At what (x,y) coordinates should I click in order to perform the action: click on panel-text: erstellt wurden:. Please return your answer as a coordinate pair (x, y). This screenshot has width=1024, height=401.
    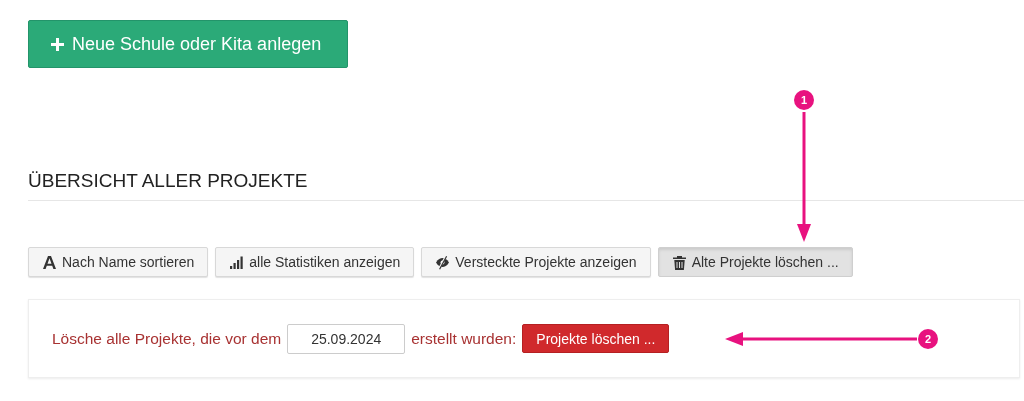
    Looking at the image, I should click on (464, 338).